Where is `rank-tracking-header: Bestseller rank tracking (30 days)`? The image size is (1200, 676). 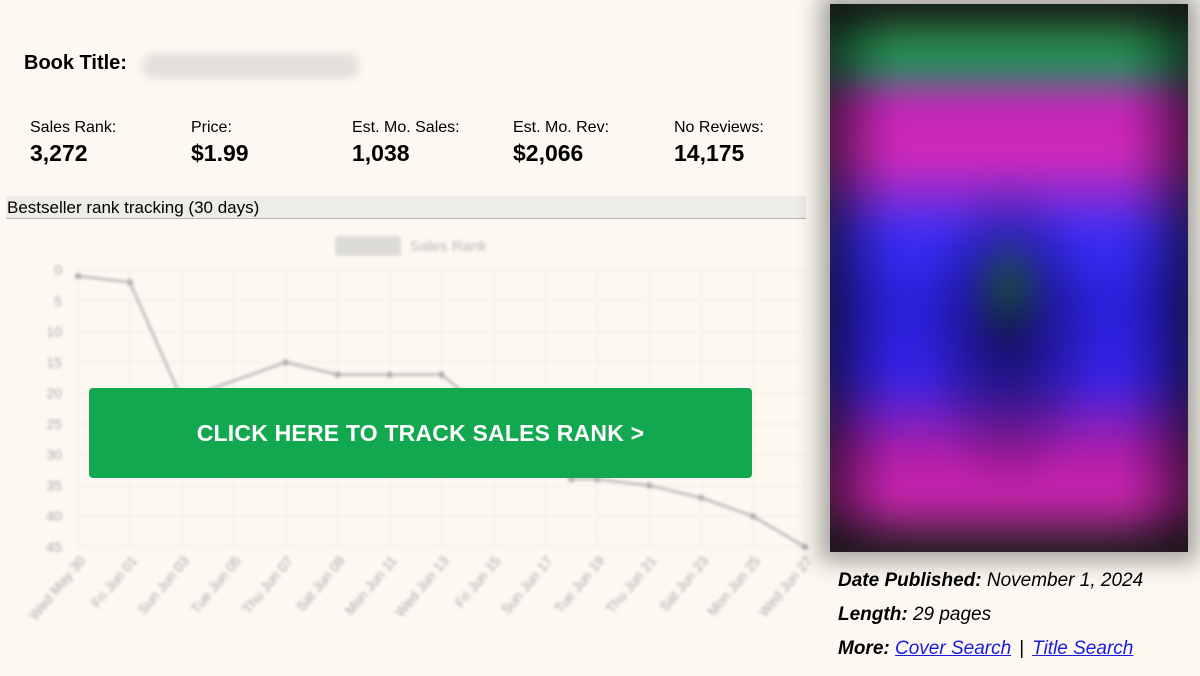 rank-tracking-header: Bestseller rank tracking (30 days) is located at coordinates (406, 207).